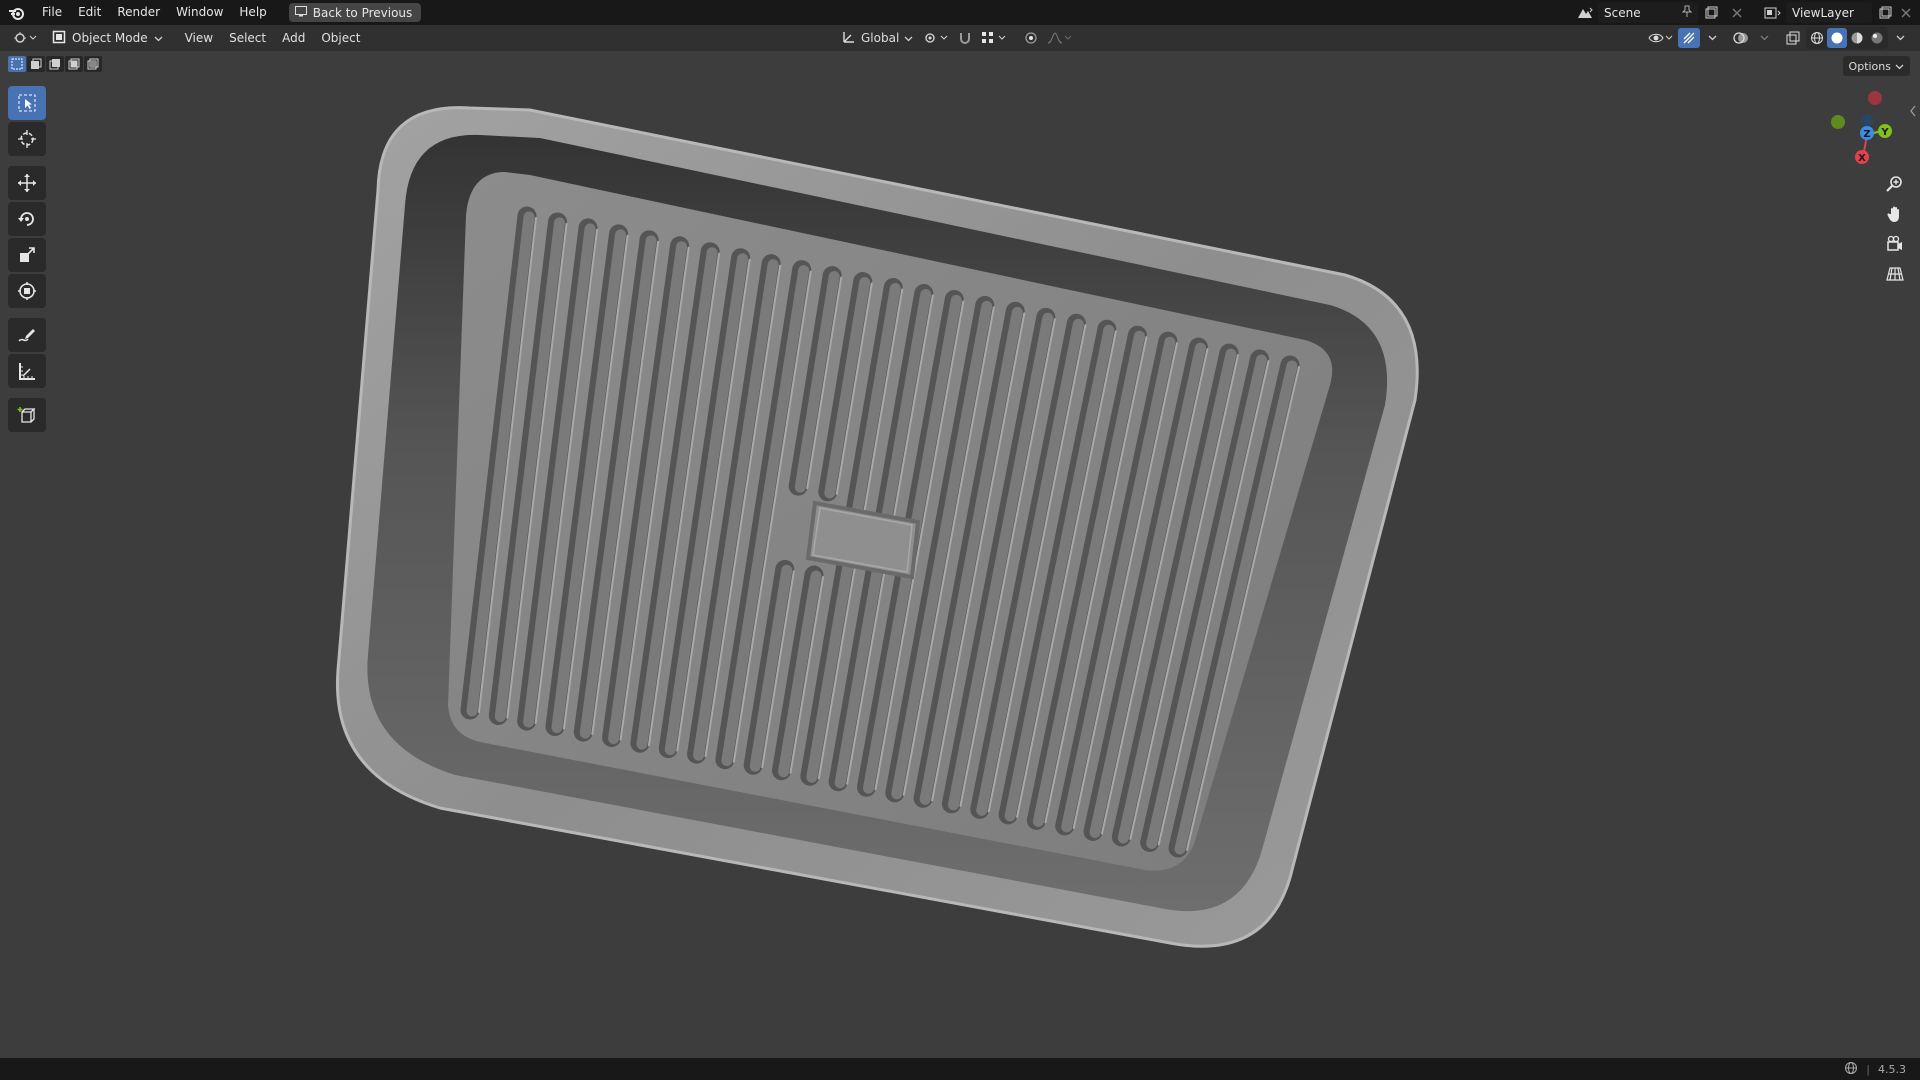  I want to click on pivot-point-icon, so click(936, 38).